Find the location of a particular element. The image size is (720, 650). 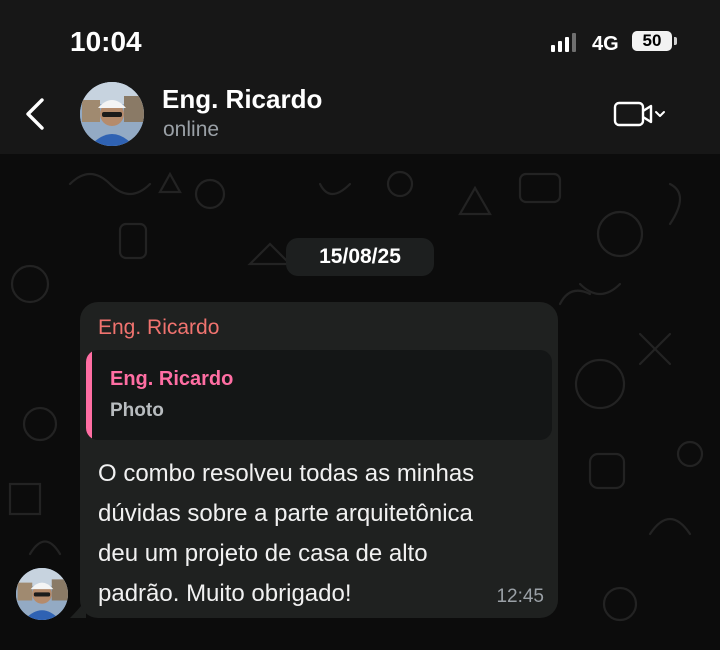

quoted-reply: Eng. Ricardo Photo is located at coordinates (319, 395).